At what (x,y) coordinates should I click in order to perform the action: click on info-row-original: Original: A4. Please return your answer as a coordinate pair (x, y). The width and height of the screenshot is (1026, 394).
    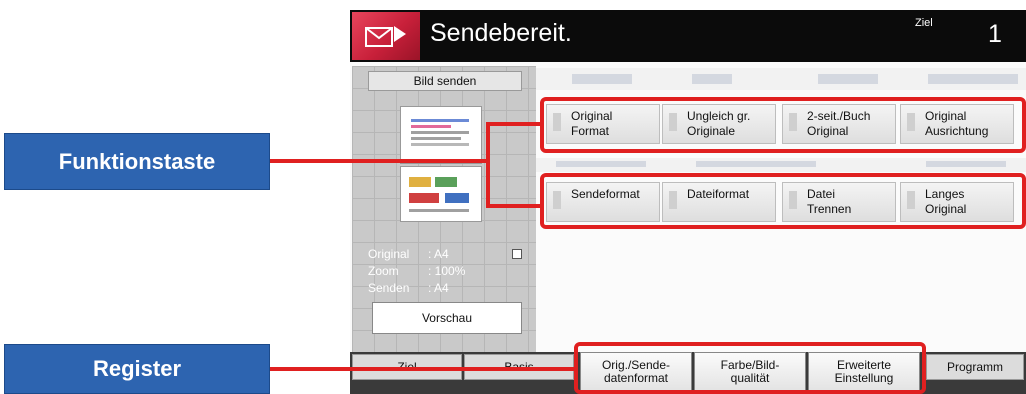
    Looking at the image, I should click on (408, 254).